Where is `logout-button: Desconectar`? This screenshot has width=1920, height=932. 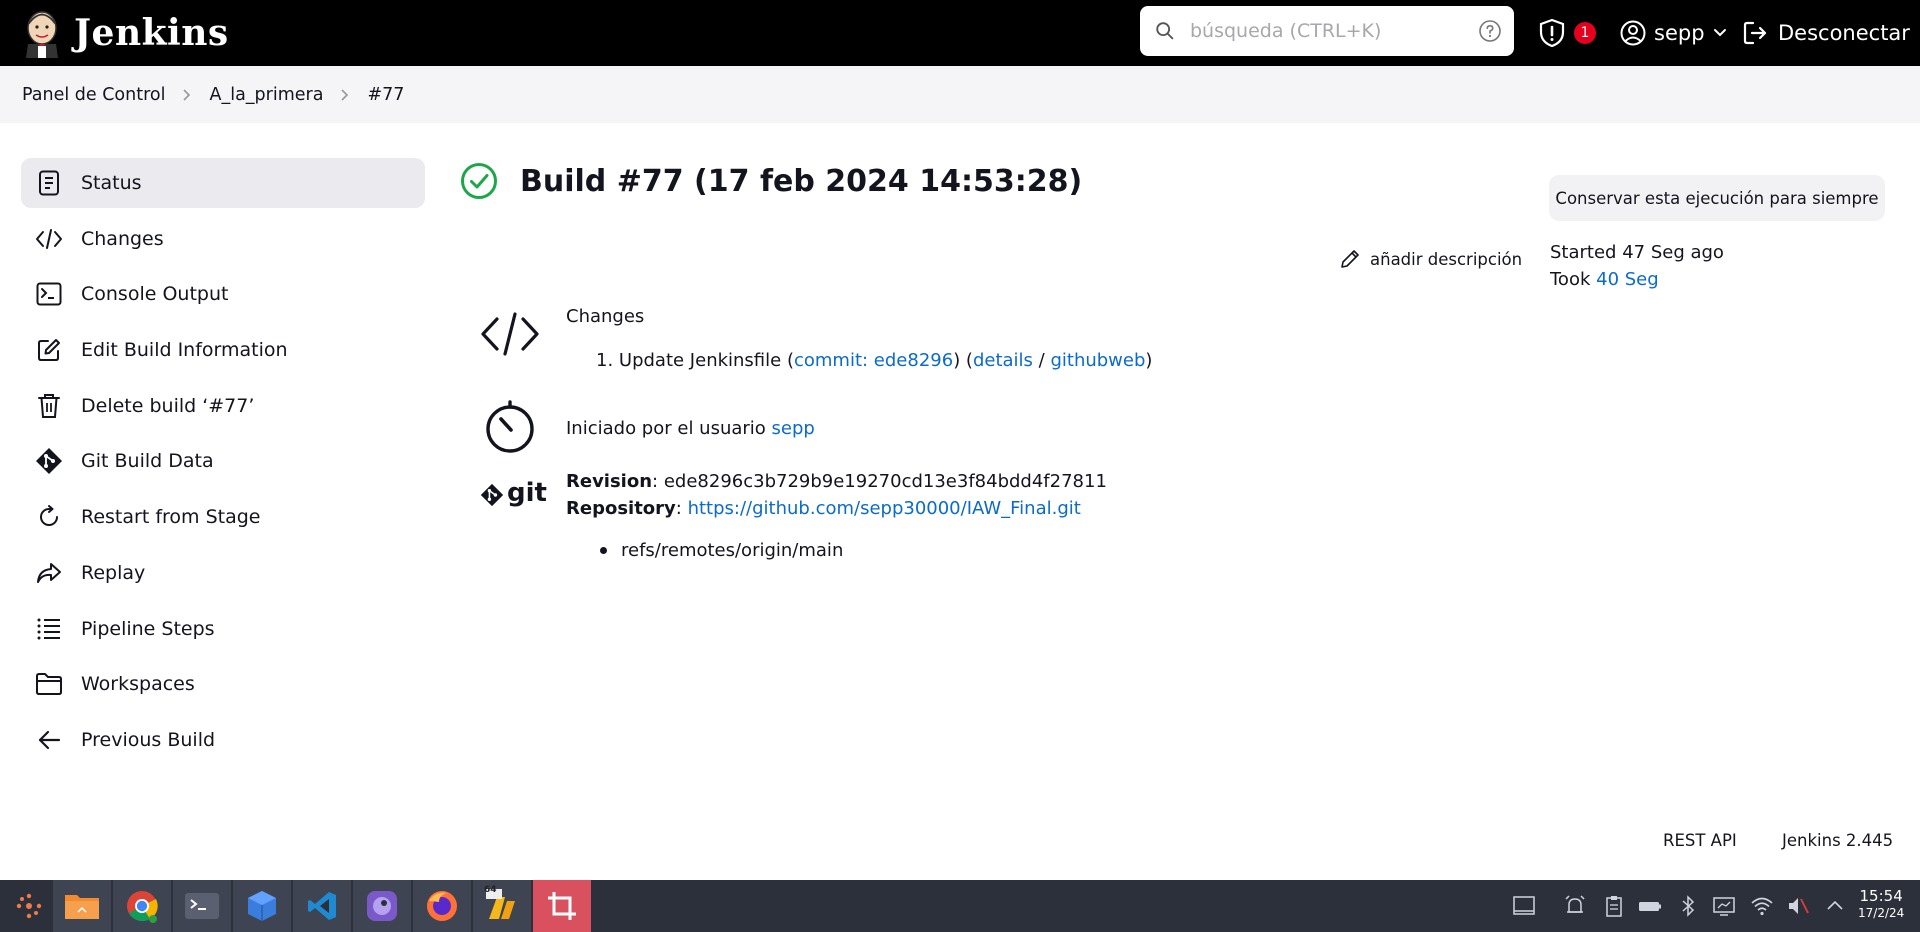 logout-button: Desconectar is located at coordinates (1826, 33).